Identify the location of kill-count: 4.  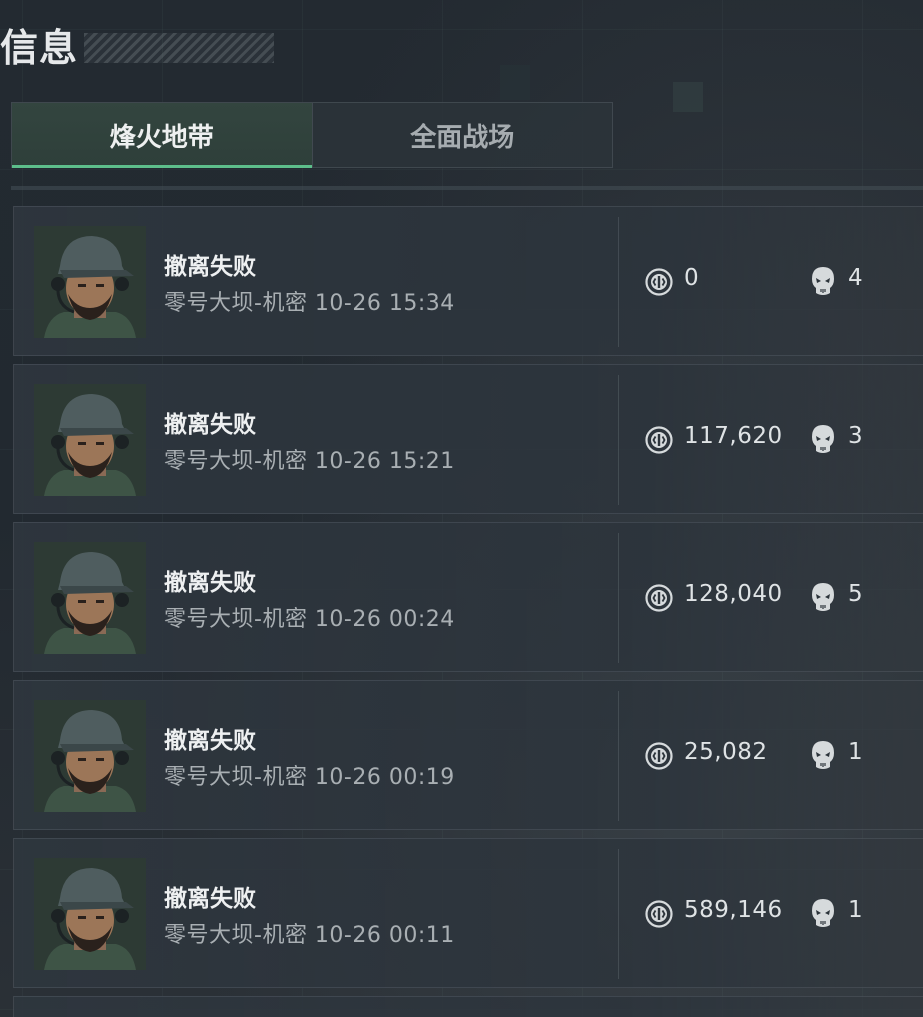
(855, 278).